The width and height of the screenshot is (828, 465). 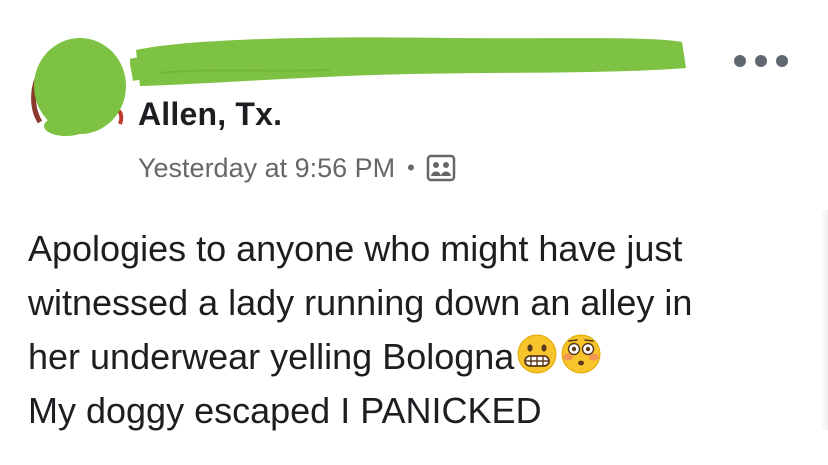 I want to click on post-location: Allen, Tx., so click(x=210, y=114).